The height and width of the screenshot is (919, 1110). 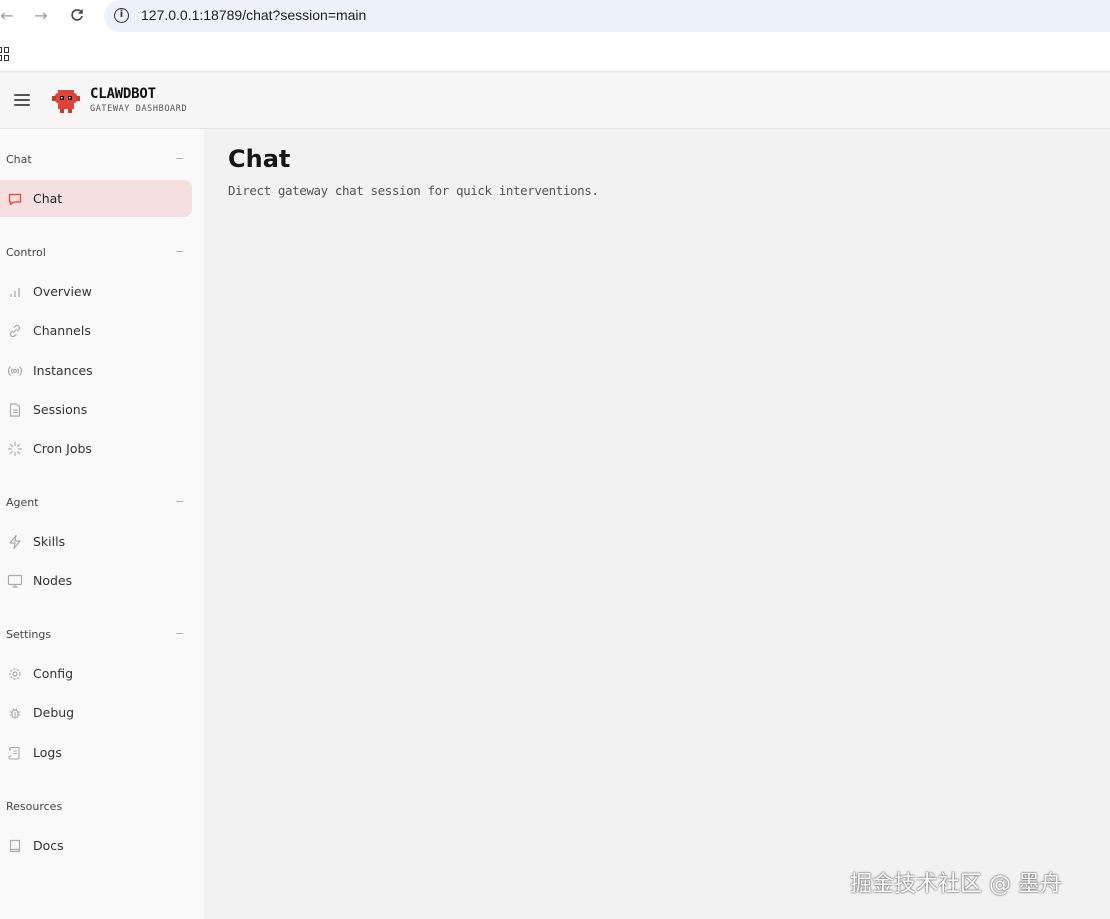 I want to click on sidebar-item-logs: Logs, so click(x=96, y=752).